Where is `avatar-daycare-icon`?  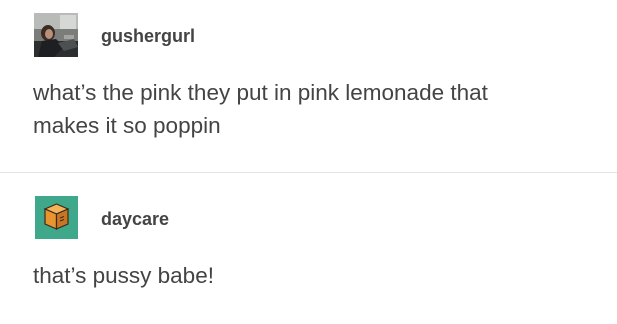
avatar-daycare-icon is located at coordinates (56, 217).